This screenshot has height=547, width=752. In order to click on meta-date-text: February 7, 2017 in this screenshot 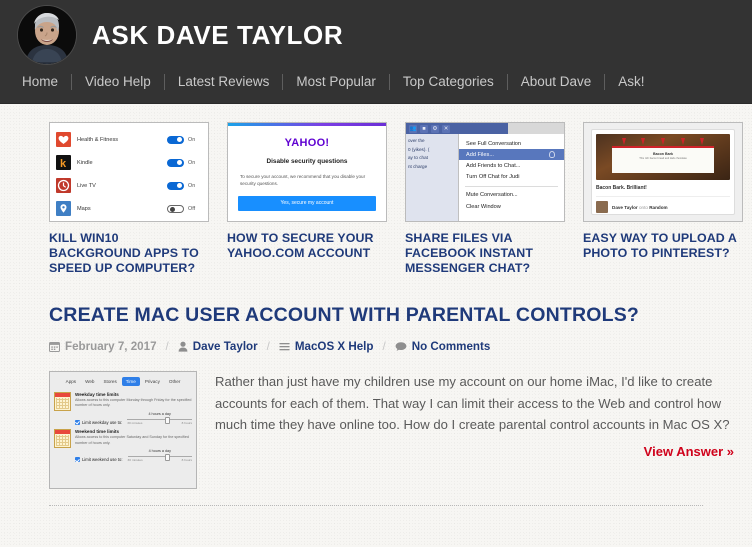, I will do `click(111, 347)`.